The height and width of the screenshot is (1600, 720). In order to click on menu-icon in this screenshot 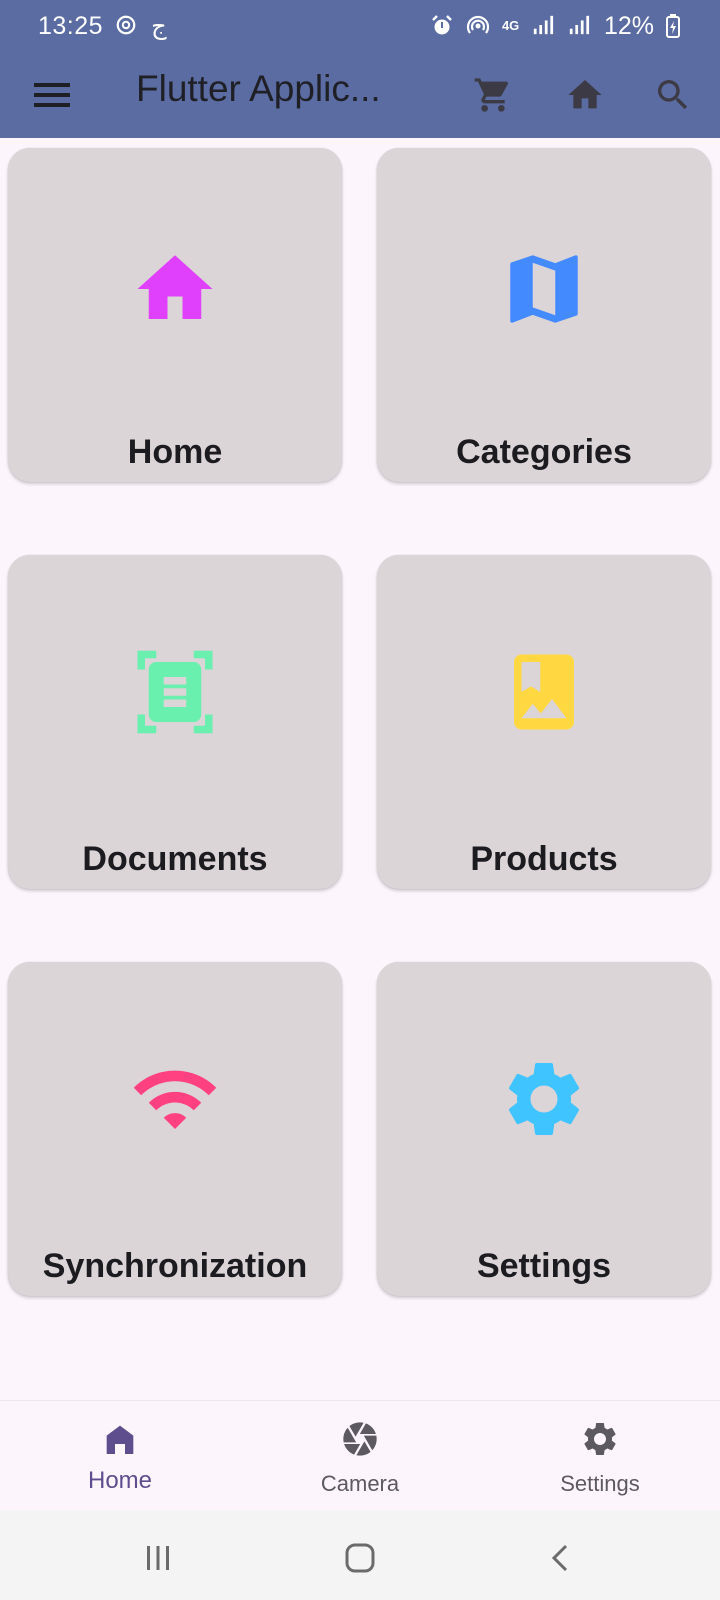, I will do `click(52, 95)`.